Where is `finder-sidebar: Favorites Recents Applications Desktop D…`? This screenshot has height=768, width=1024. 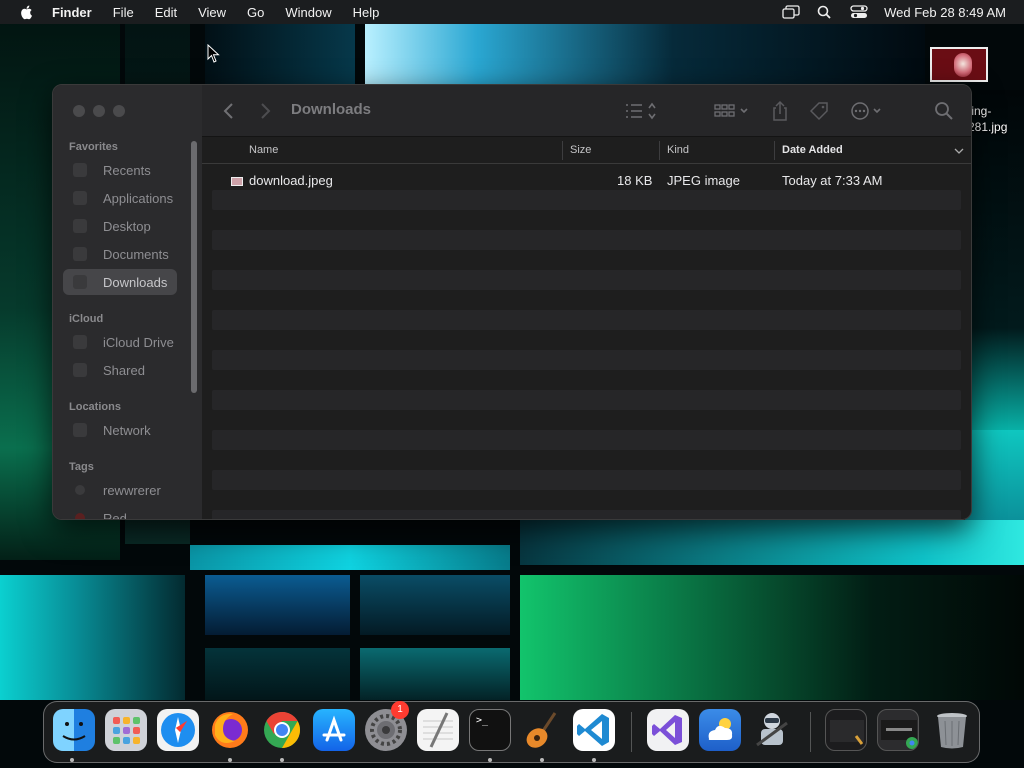 finder-sidebar: Favorites Recents Applications Desktop D… is located at coordinates (127, 302).